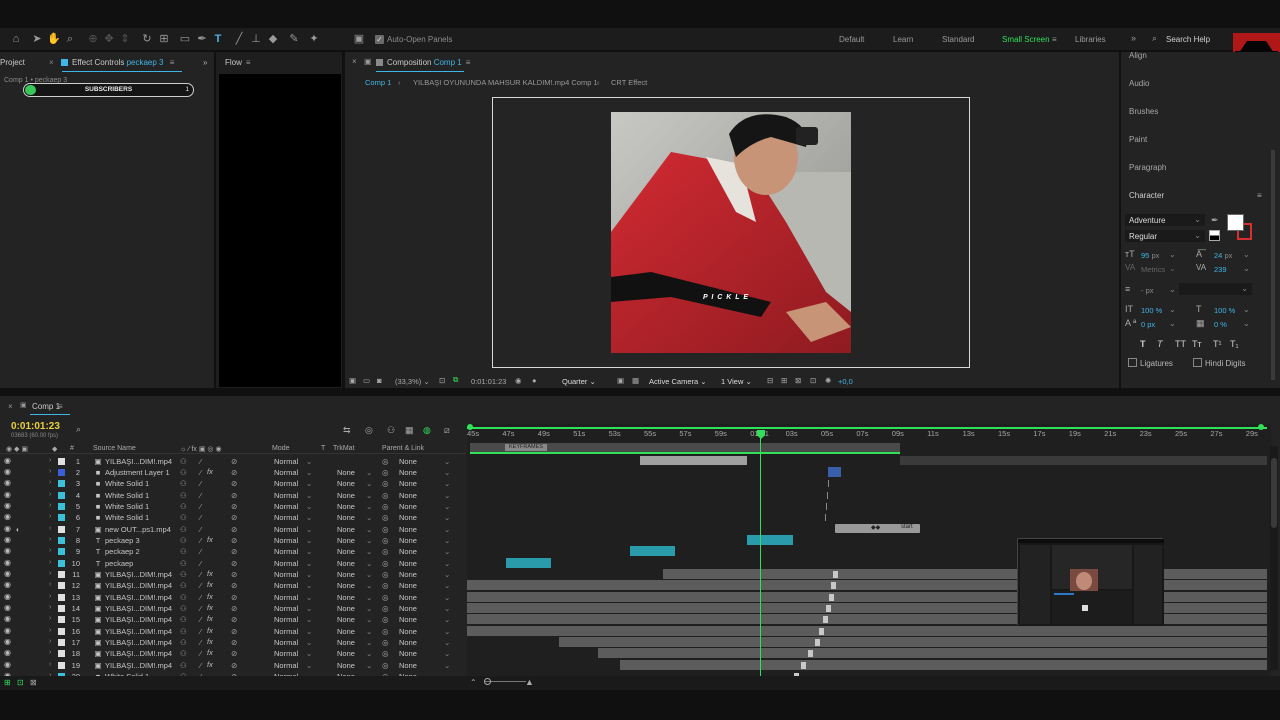  I want to click on font-family-select: Adventure ⌄, so click(1165, 220).